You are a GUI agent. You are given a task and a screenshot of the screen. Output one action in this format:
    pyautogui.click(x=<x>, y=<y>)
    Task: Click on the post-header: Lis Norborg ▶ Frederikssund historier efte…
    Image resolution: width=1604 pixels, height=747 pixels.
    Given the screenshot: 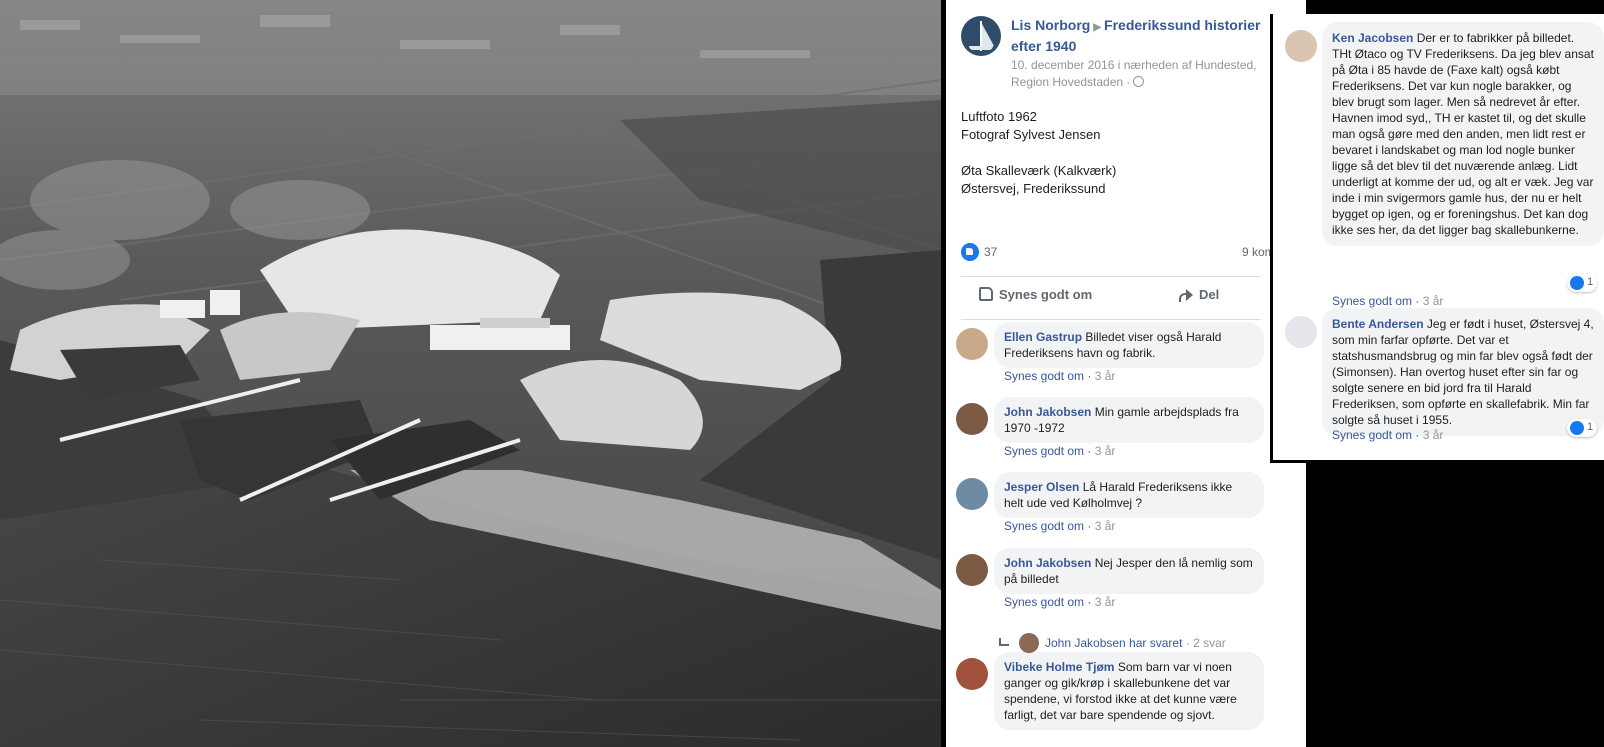 What is the action you would take?
    pyautogui.click(x=1130, y=54)
    